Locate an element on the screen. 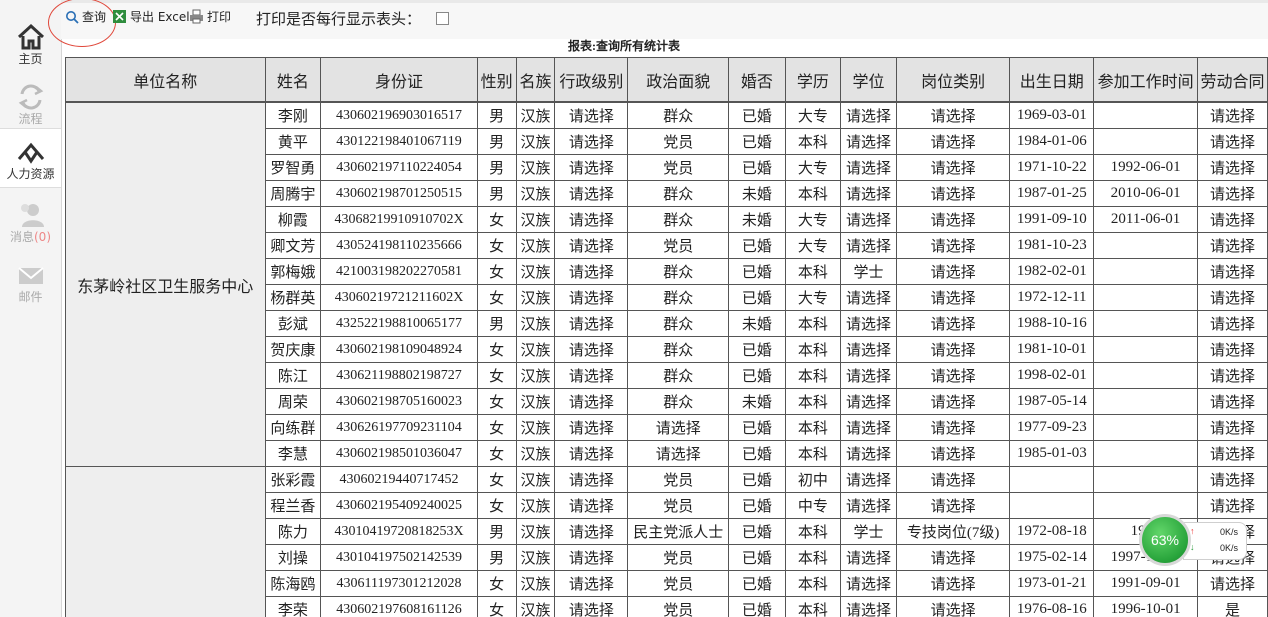 This screenshot has width=1268, height=617. query-button: 查询 is located at coordinates (85, 16).